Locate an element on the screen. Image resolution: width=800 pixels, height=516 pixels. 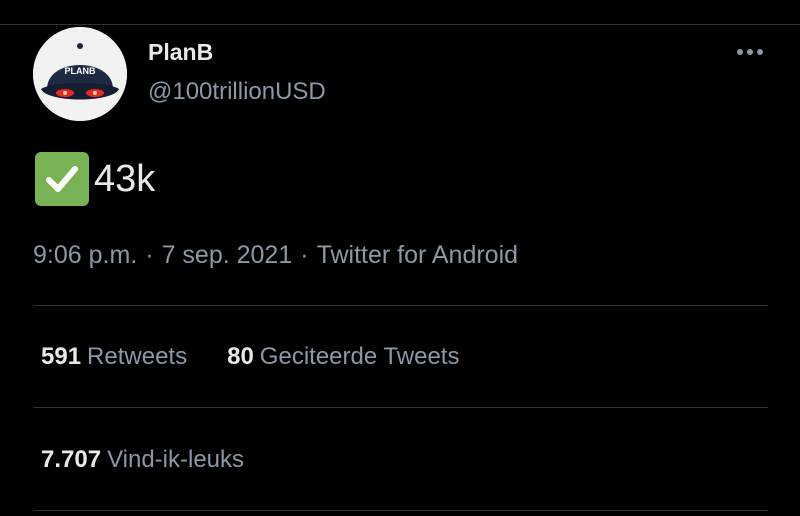
likes-label: Vind-ik-leuks is located at coordinates (176, 459).